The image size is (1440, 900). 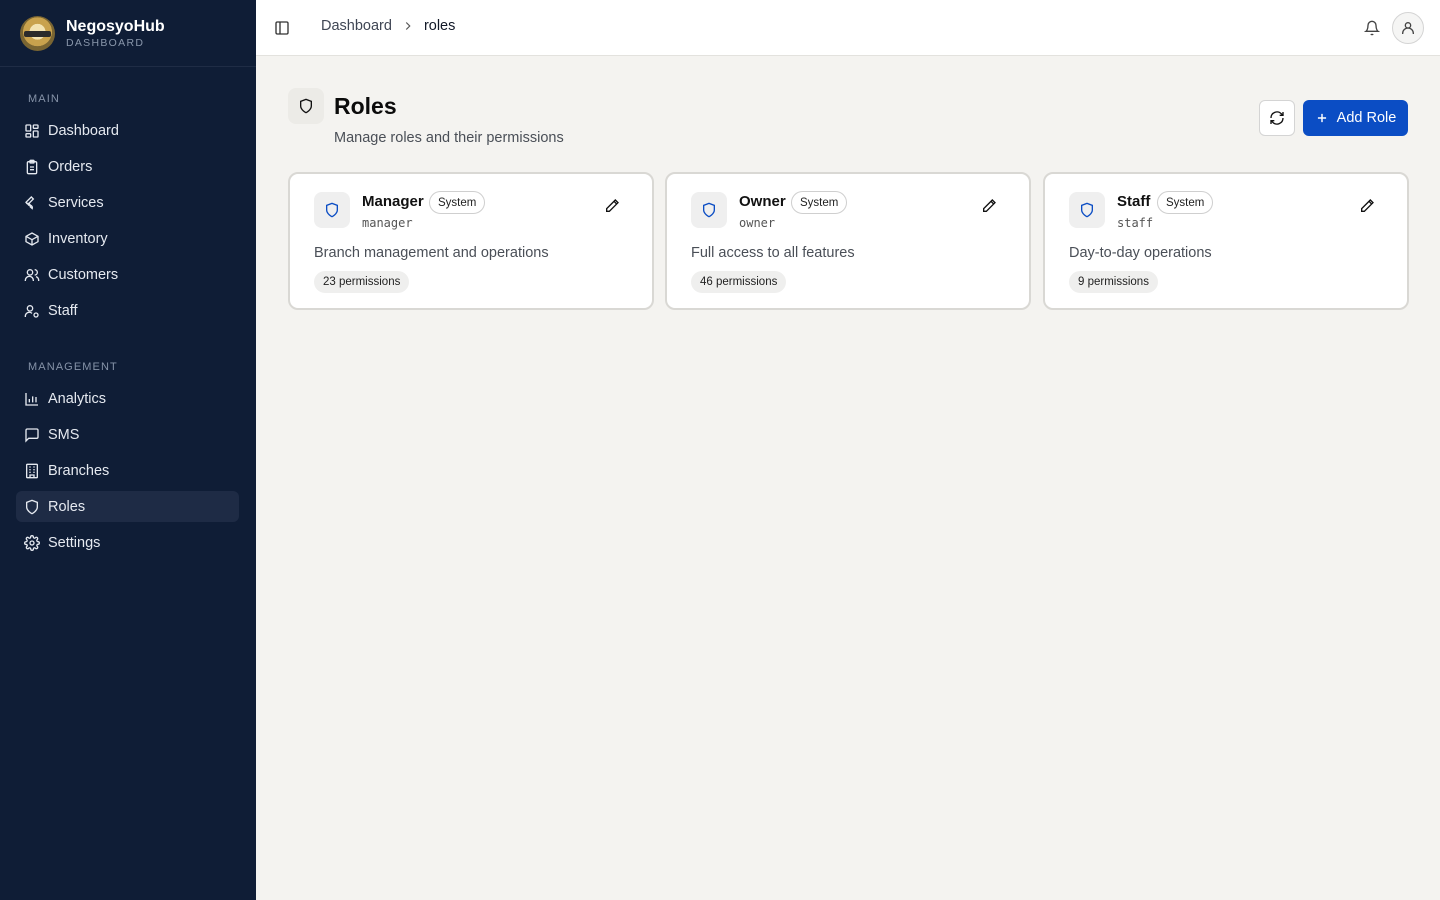 I want to click on sidebar-item-roles: Roles, so click(x=127, y=506).